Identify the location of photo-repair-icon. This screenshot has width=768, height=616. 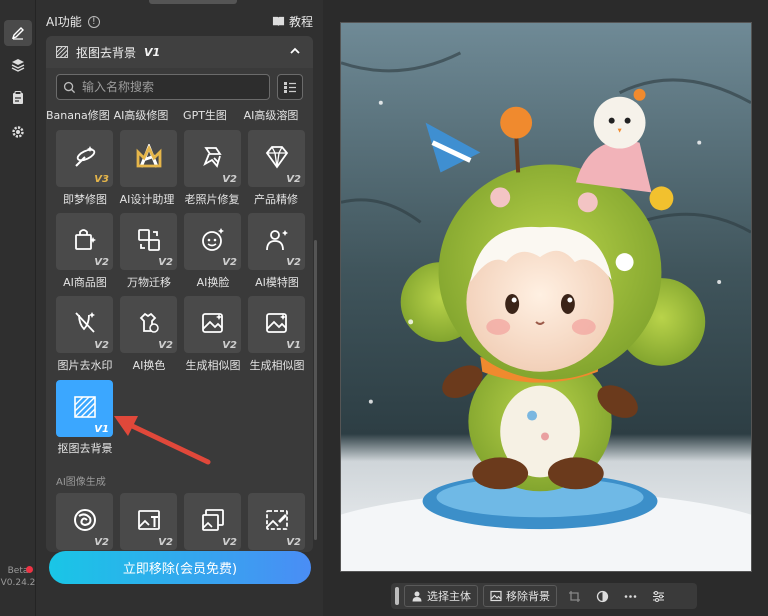
(212, 157).